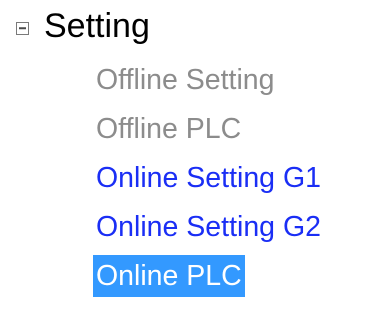 The image size is (380, 324). What do you see at coordinates (22, 28) in the screenshot?
I see `collapse-minus-icon` at bounding box center [22, 28].